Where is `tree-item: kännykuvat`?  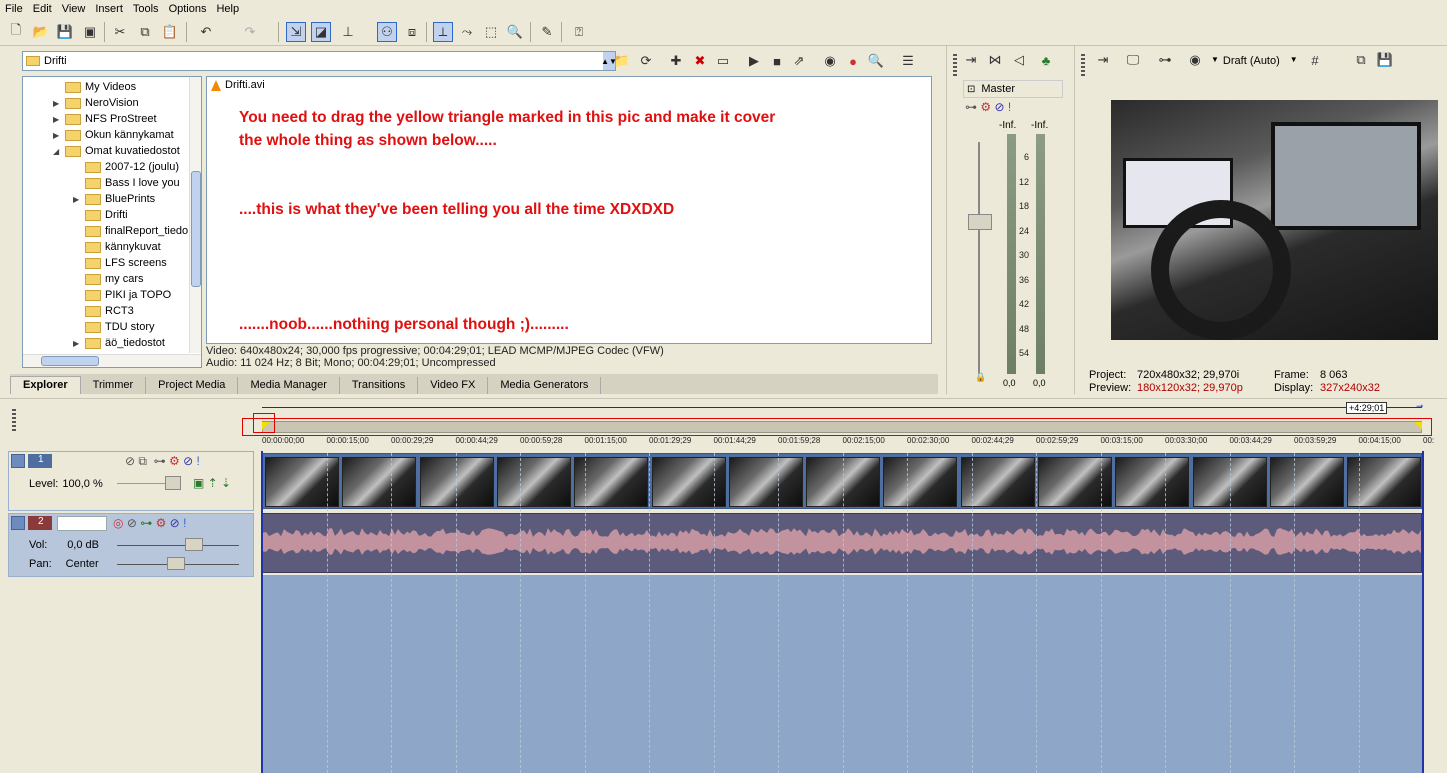
tree-item: kännykuvat is located at coordinates (117, 247).